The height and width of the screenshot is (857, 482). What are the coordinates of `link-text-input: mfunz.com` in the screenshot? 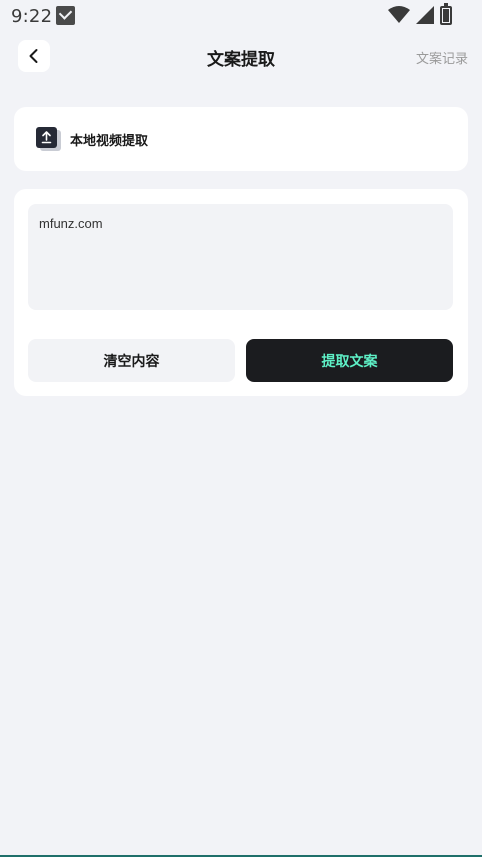 It's located at (240, 257).